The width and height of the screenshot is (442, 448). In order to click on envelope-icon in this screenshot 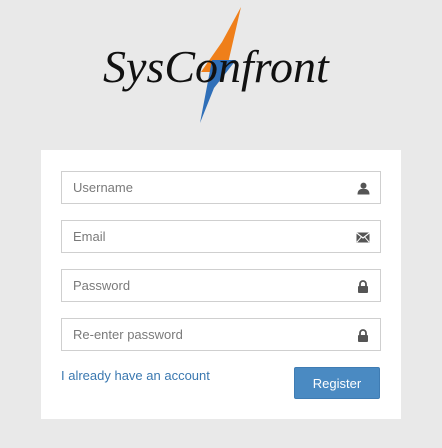, I will do `click(363, 237)`.